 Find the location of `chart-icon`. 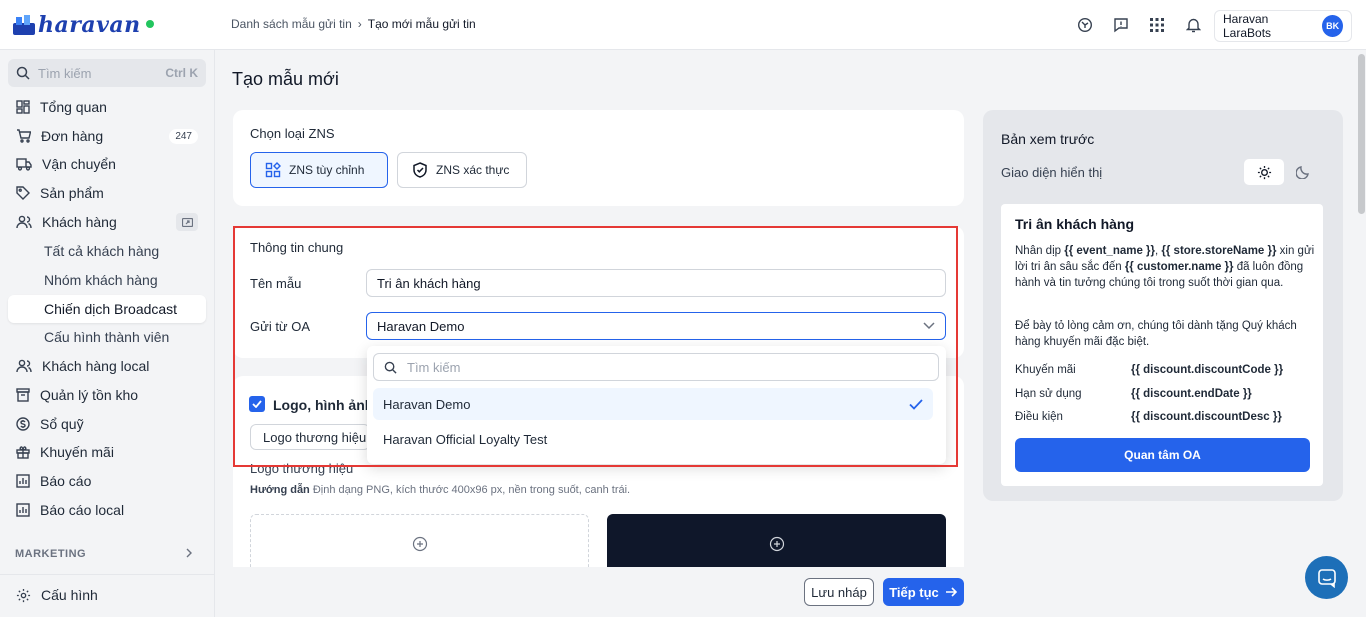

chart-icon is located at coordinates (23, 510).